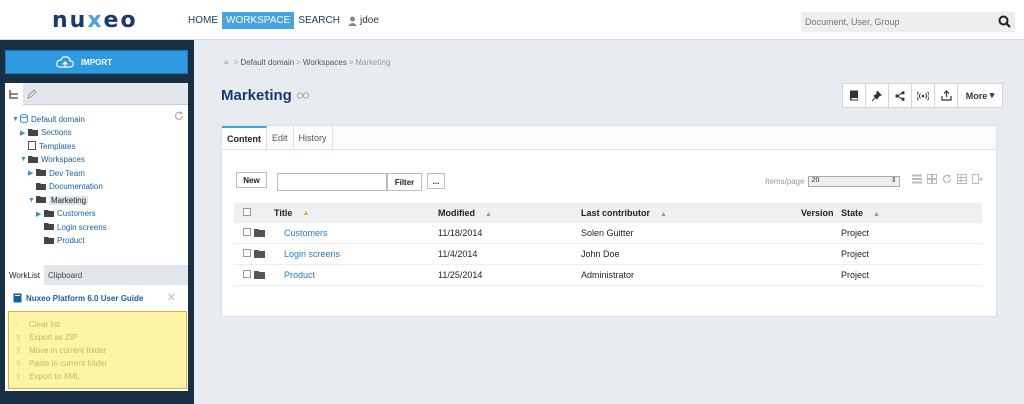 This screenshot has width=1024, height=404. What do you see at coordinates (56, 173) in the screenshot?
I see `tree-item: ▶ Dev Team` at bounding box center [56, 173].